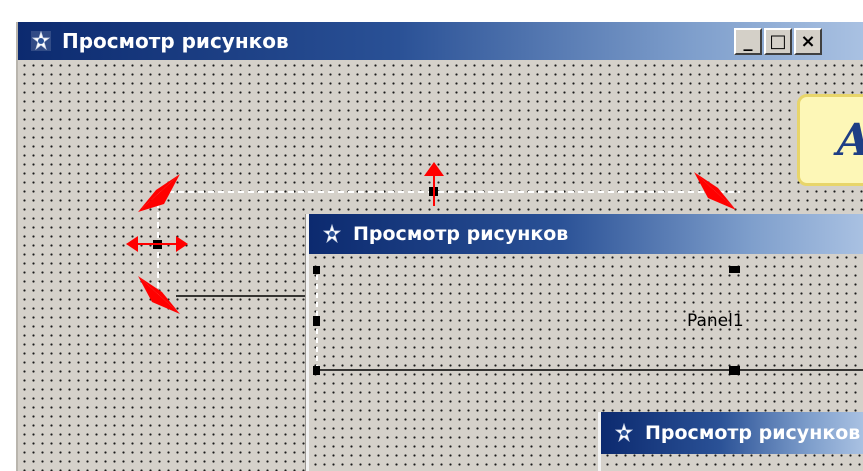  I want to click on panel-caption: Panel1, so click(715, 321).